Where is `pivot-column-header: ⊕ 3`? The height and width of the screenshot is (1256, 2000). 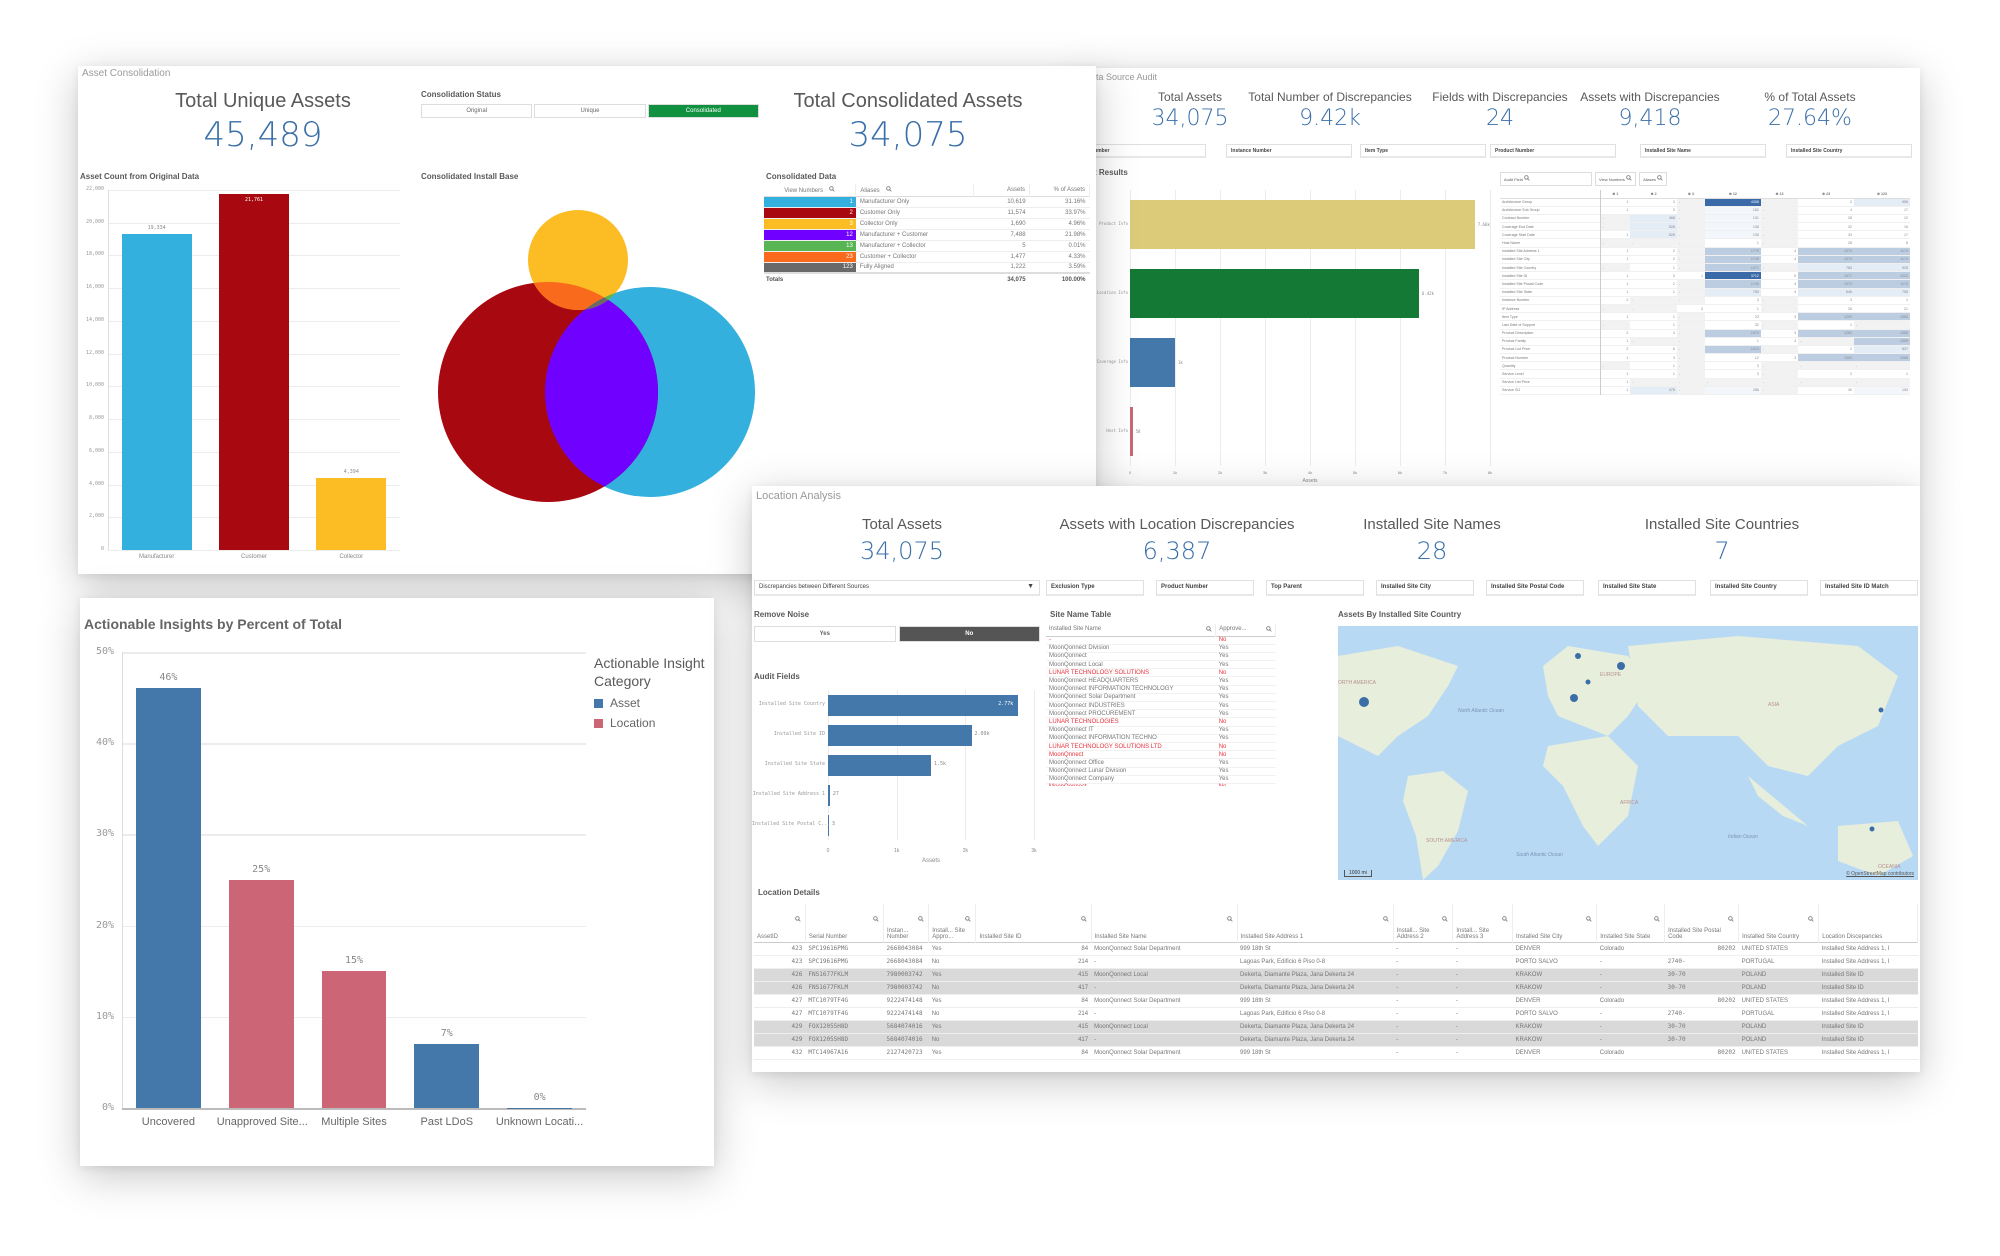 pivot-column-header: ⊕ 3 is located at coordinates (1691, 194).